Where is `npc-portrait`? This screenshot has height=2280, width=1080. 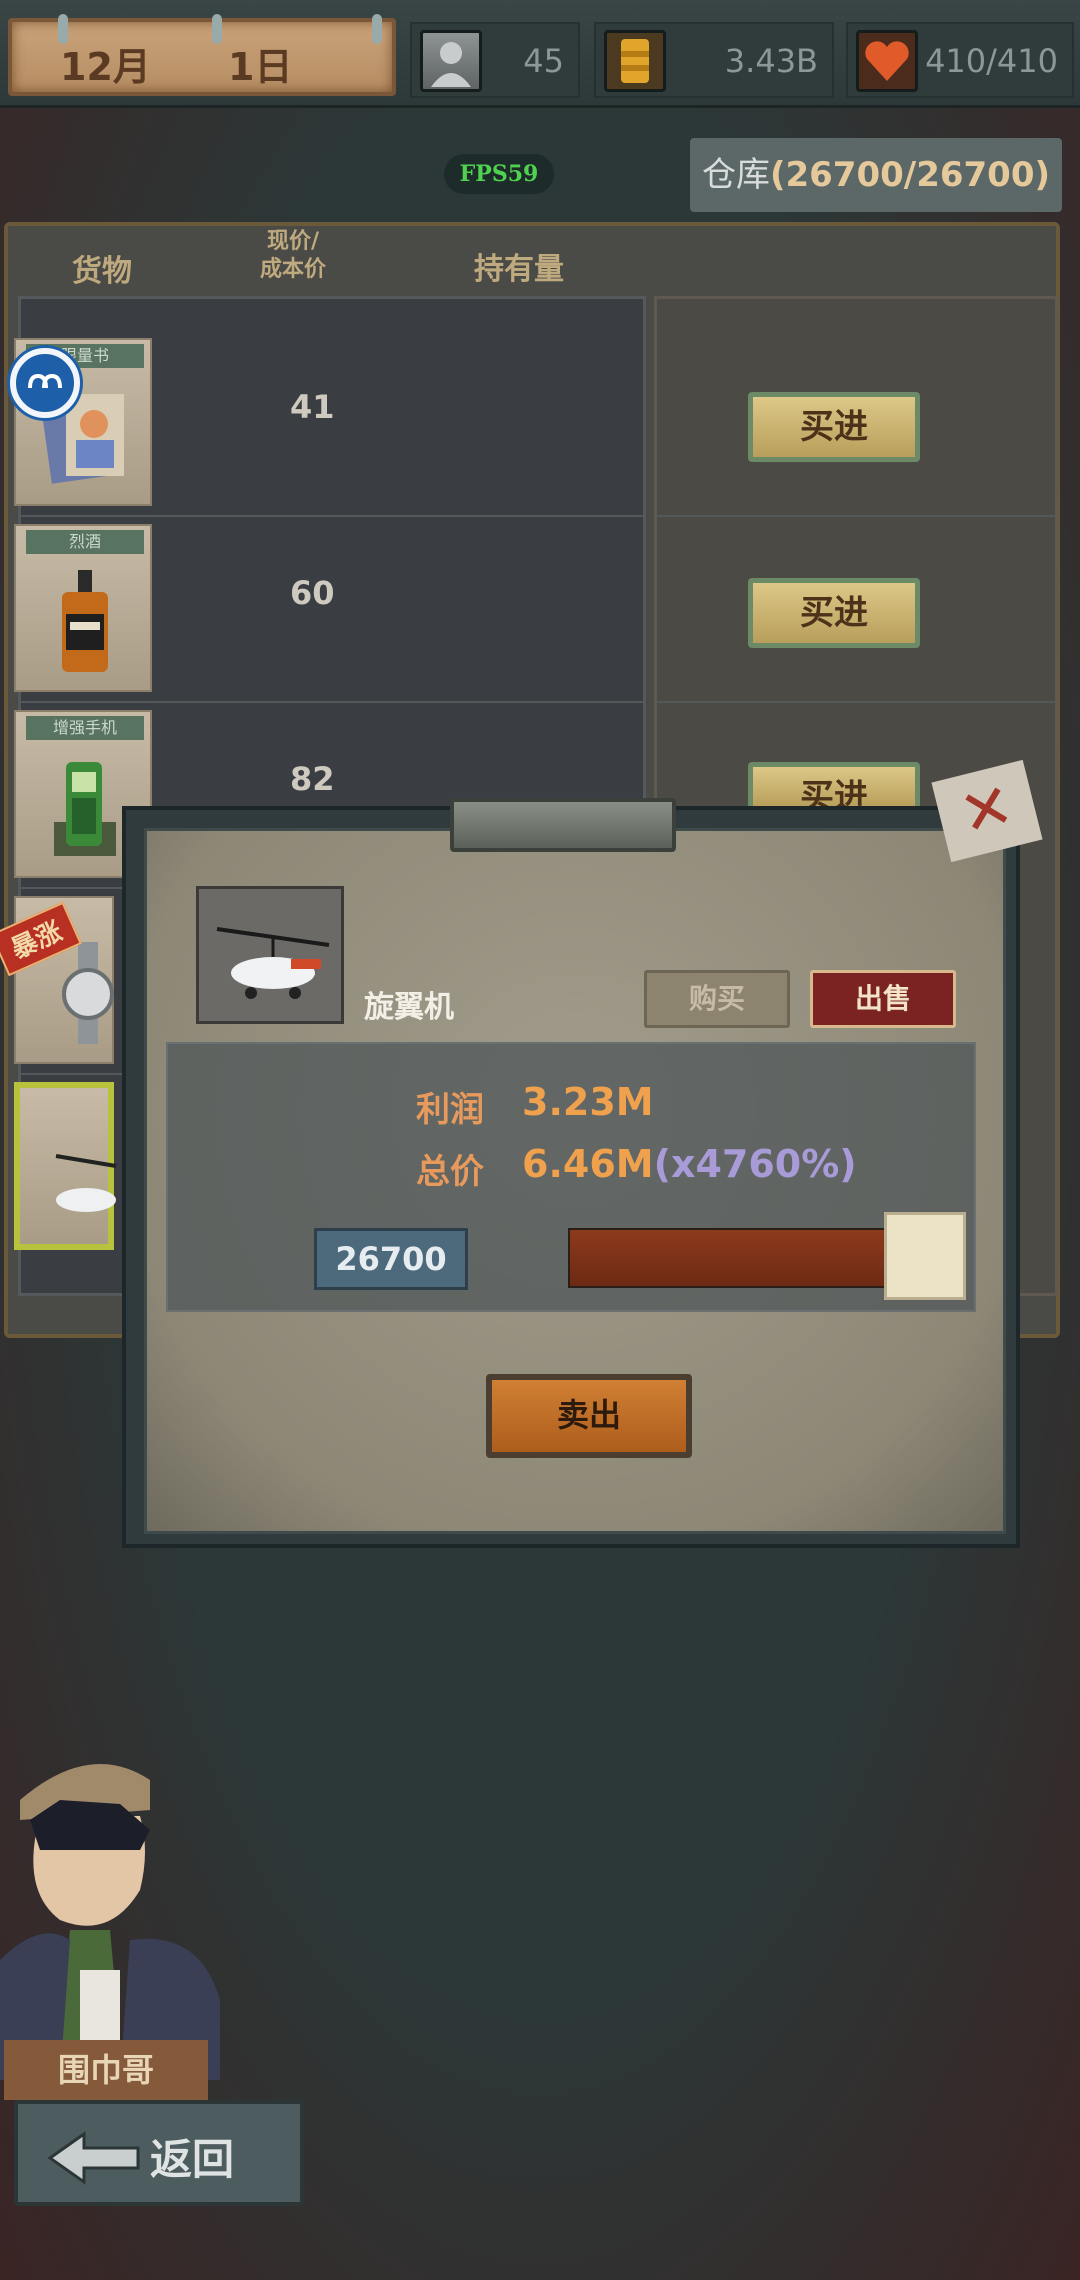 npc-portrait is located at coordinates (120, 1910).